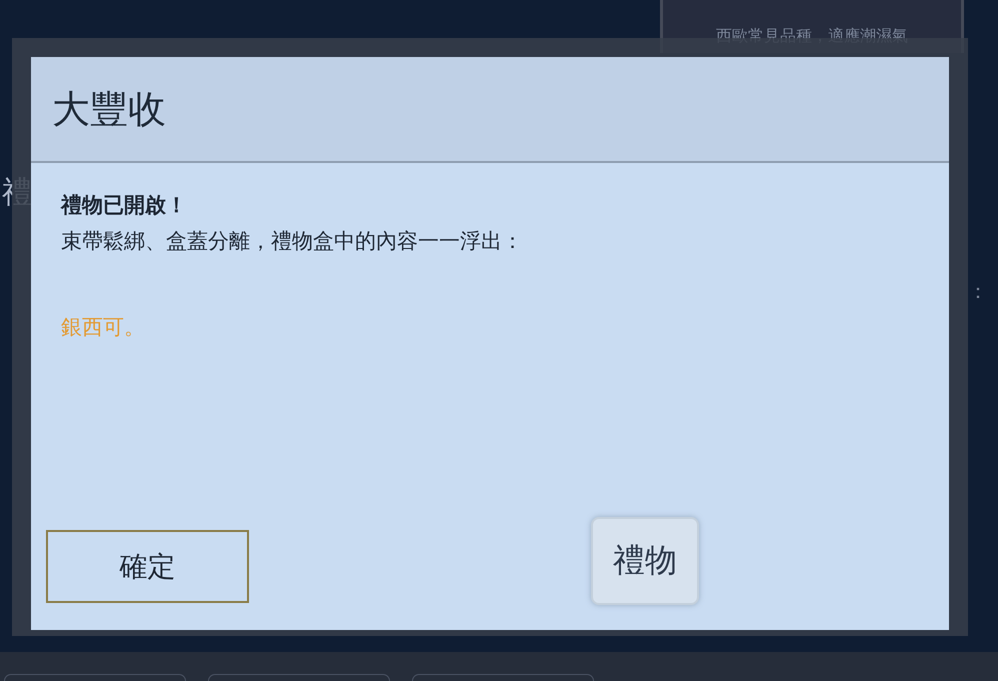  What do you see at coordinates (645, 561) in the screenshot?
I see `gift-button: 禮物` at bounding box center [645, 561].